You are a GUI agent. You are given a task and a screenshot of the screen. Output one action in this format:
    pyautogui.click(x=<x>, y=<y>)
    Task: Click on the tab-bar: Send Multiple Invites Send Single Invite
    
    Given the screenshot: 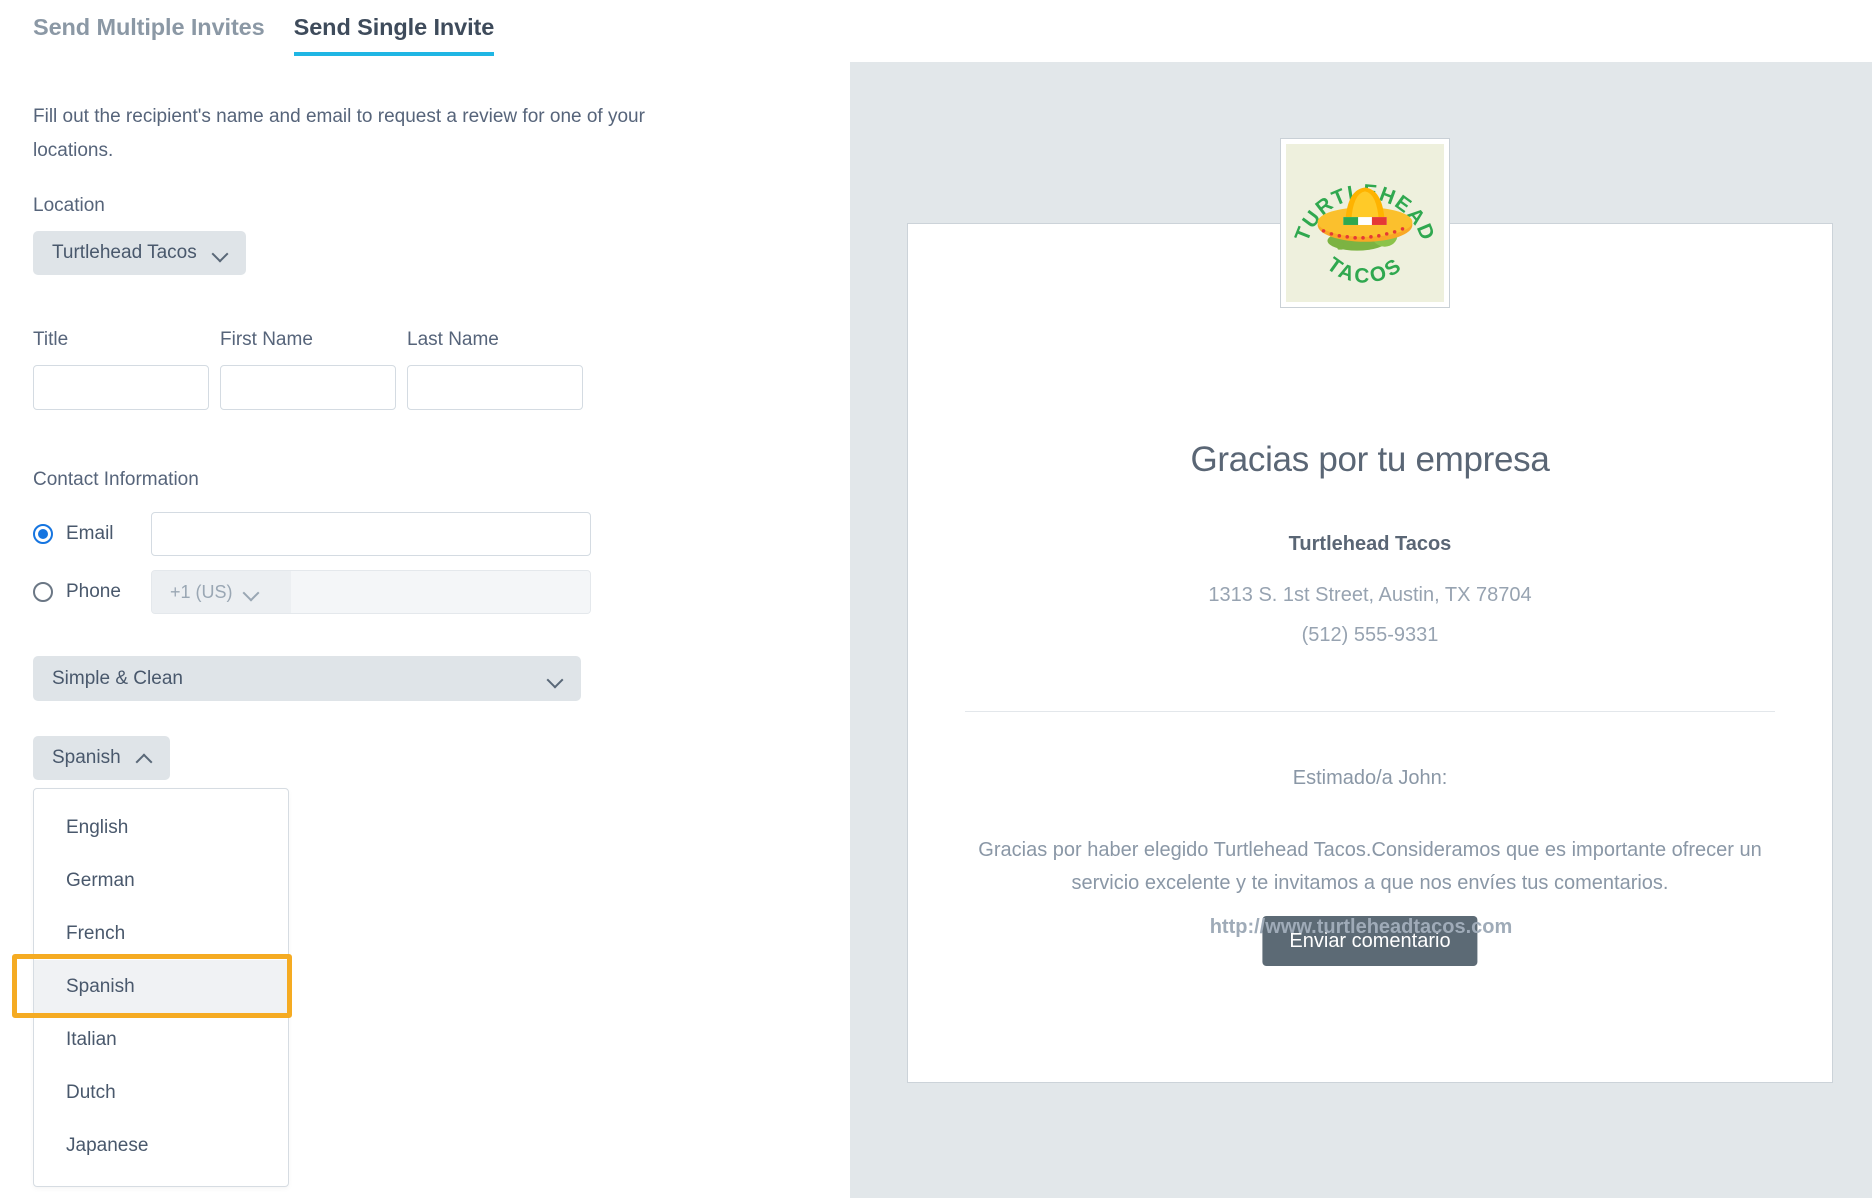 What is the action you would take?
    pyautogui.click(x=278, y=35)
    